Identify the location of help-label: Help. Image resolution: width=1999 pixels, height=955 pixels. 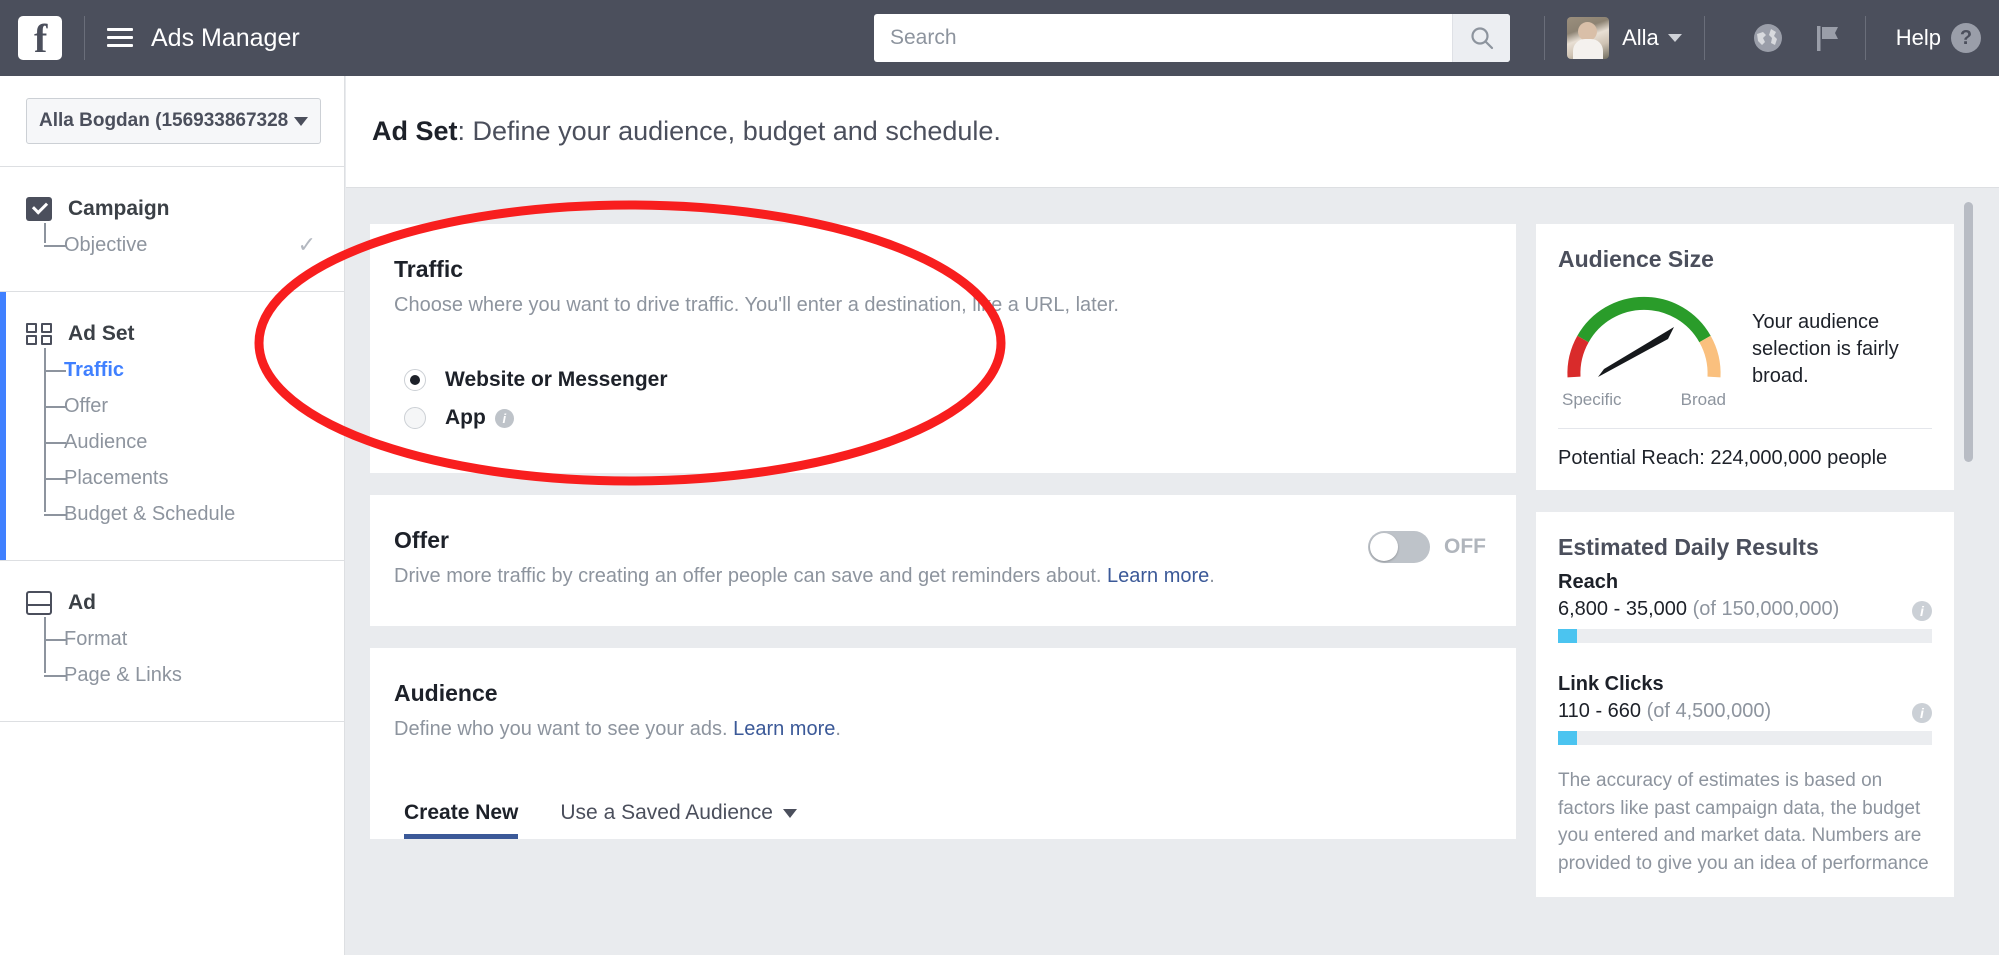
(1918, 38).